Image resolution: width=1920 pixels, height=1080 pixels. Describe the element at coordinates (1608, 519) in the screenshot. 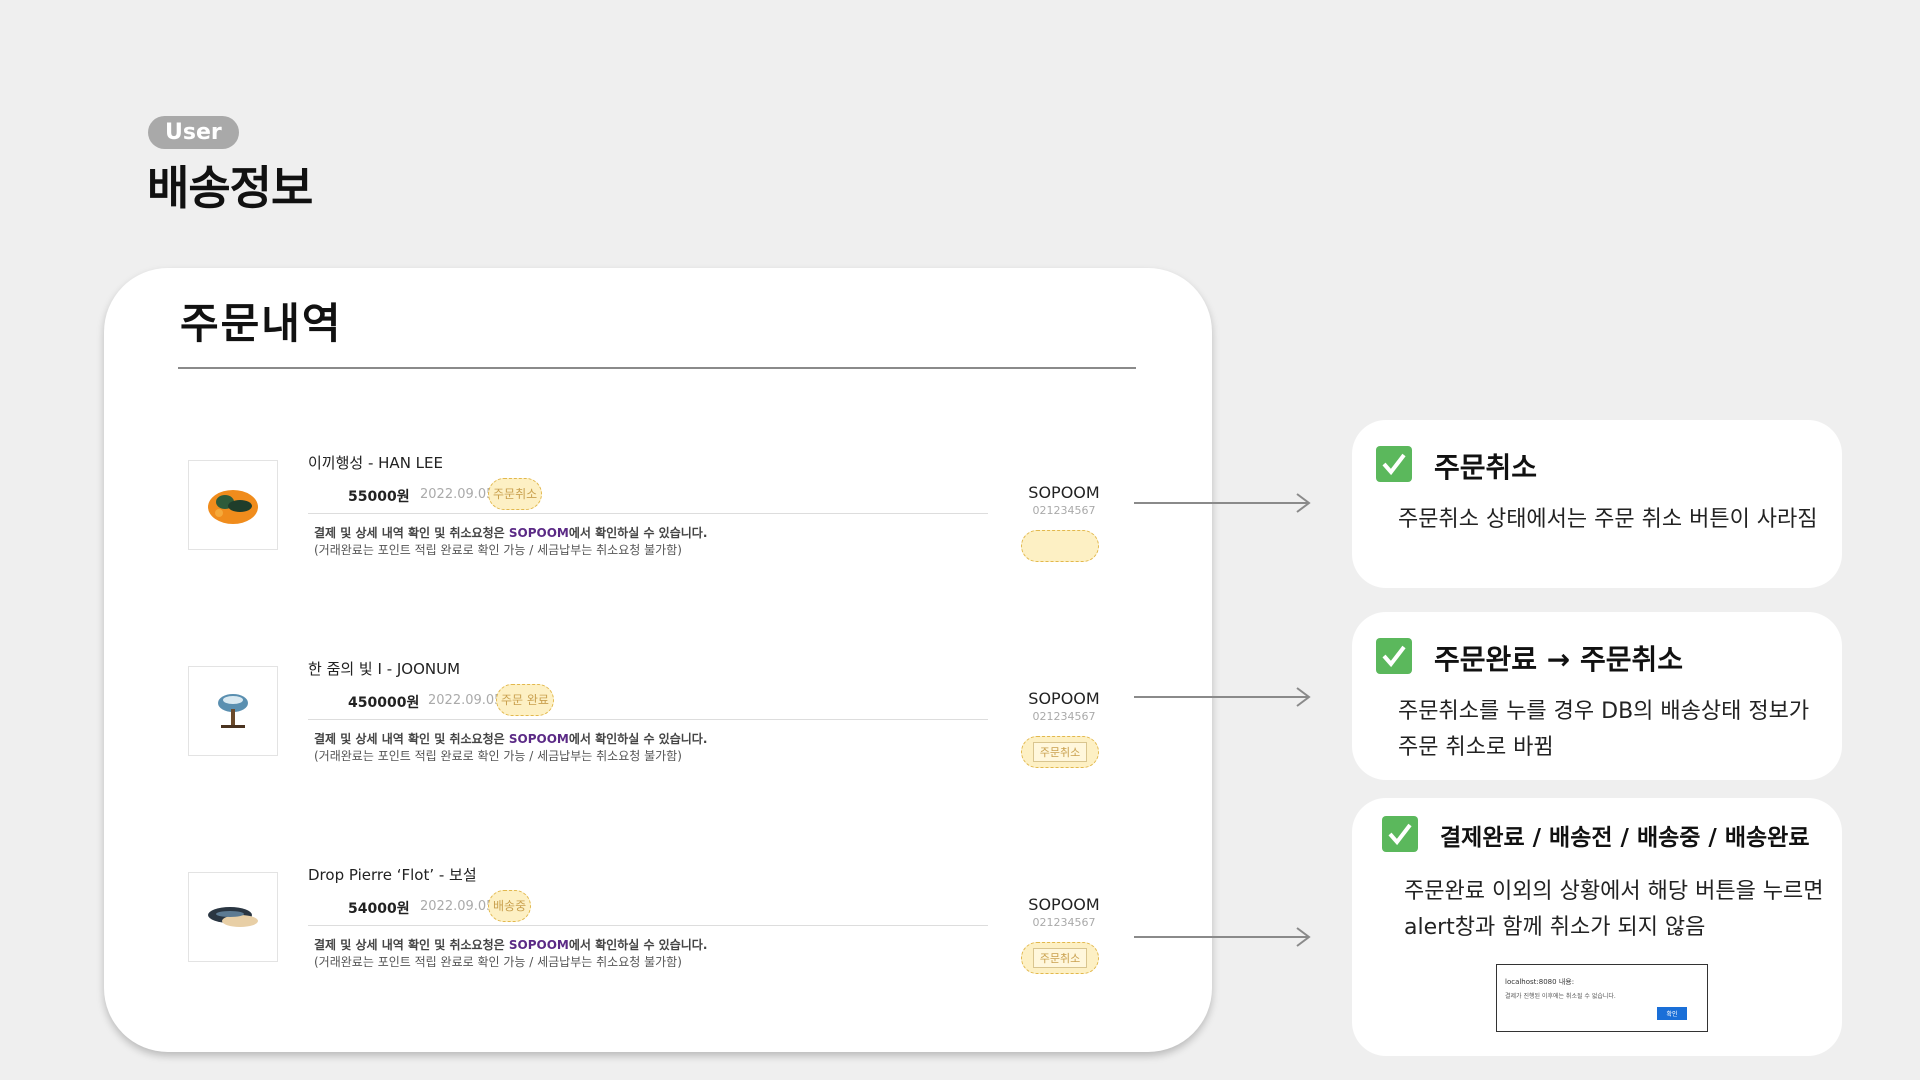

I see `panel-body: 주문취소 상태에서는 주문 취소 버튼이 사라짐` at that location.